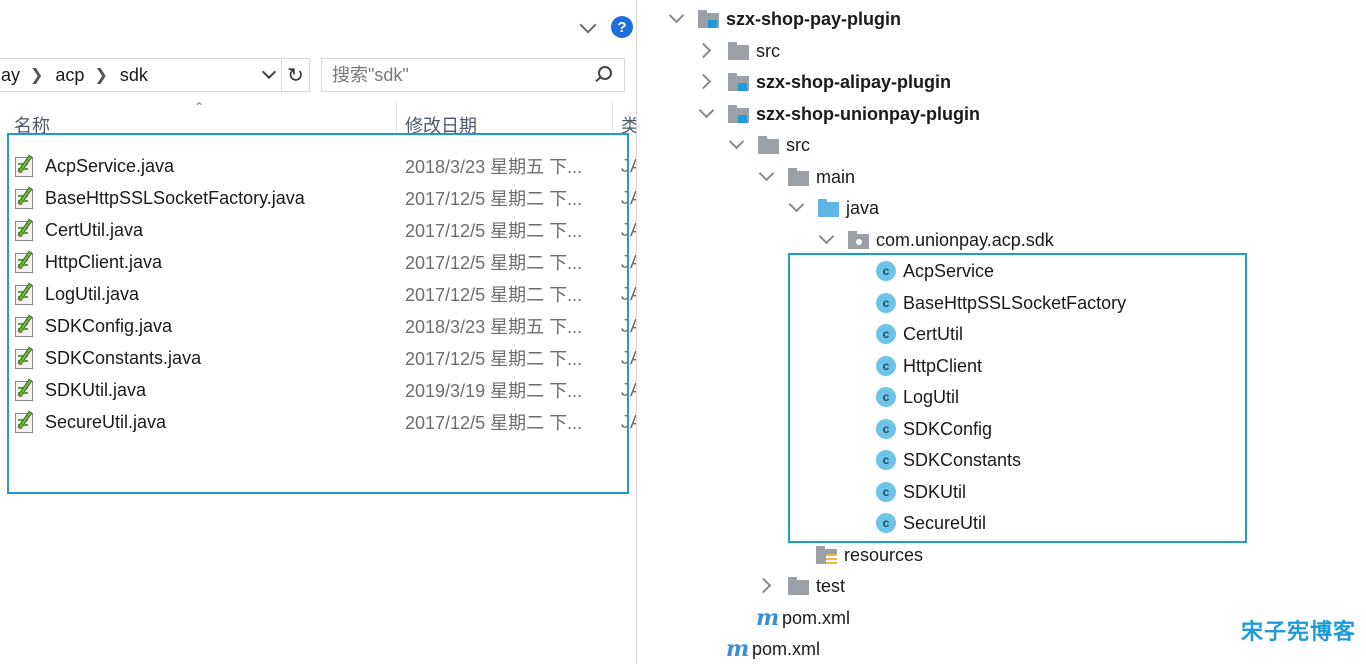 Image resolution: width=1366 pixels, height=664 pixels. Describe the element at coordinates (1298, 631) in the screenshot. I see `watermark: 宋子宪博客` at that location.